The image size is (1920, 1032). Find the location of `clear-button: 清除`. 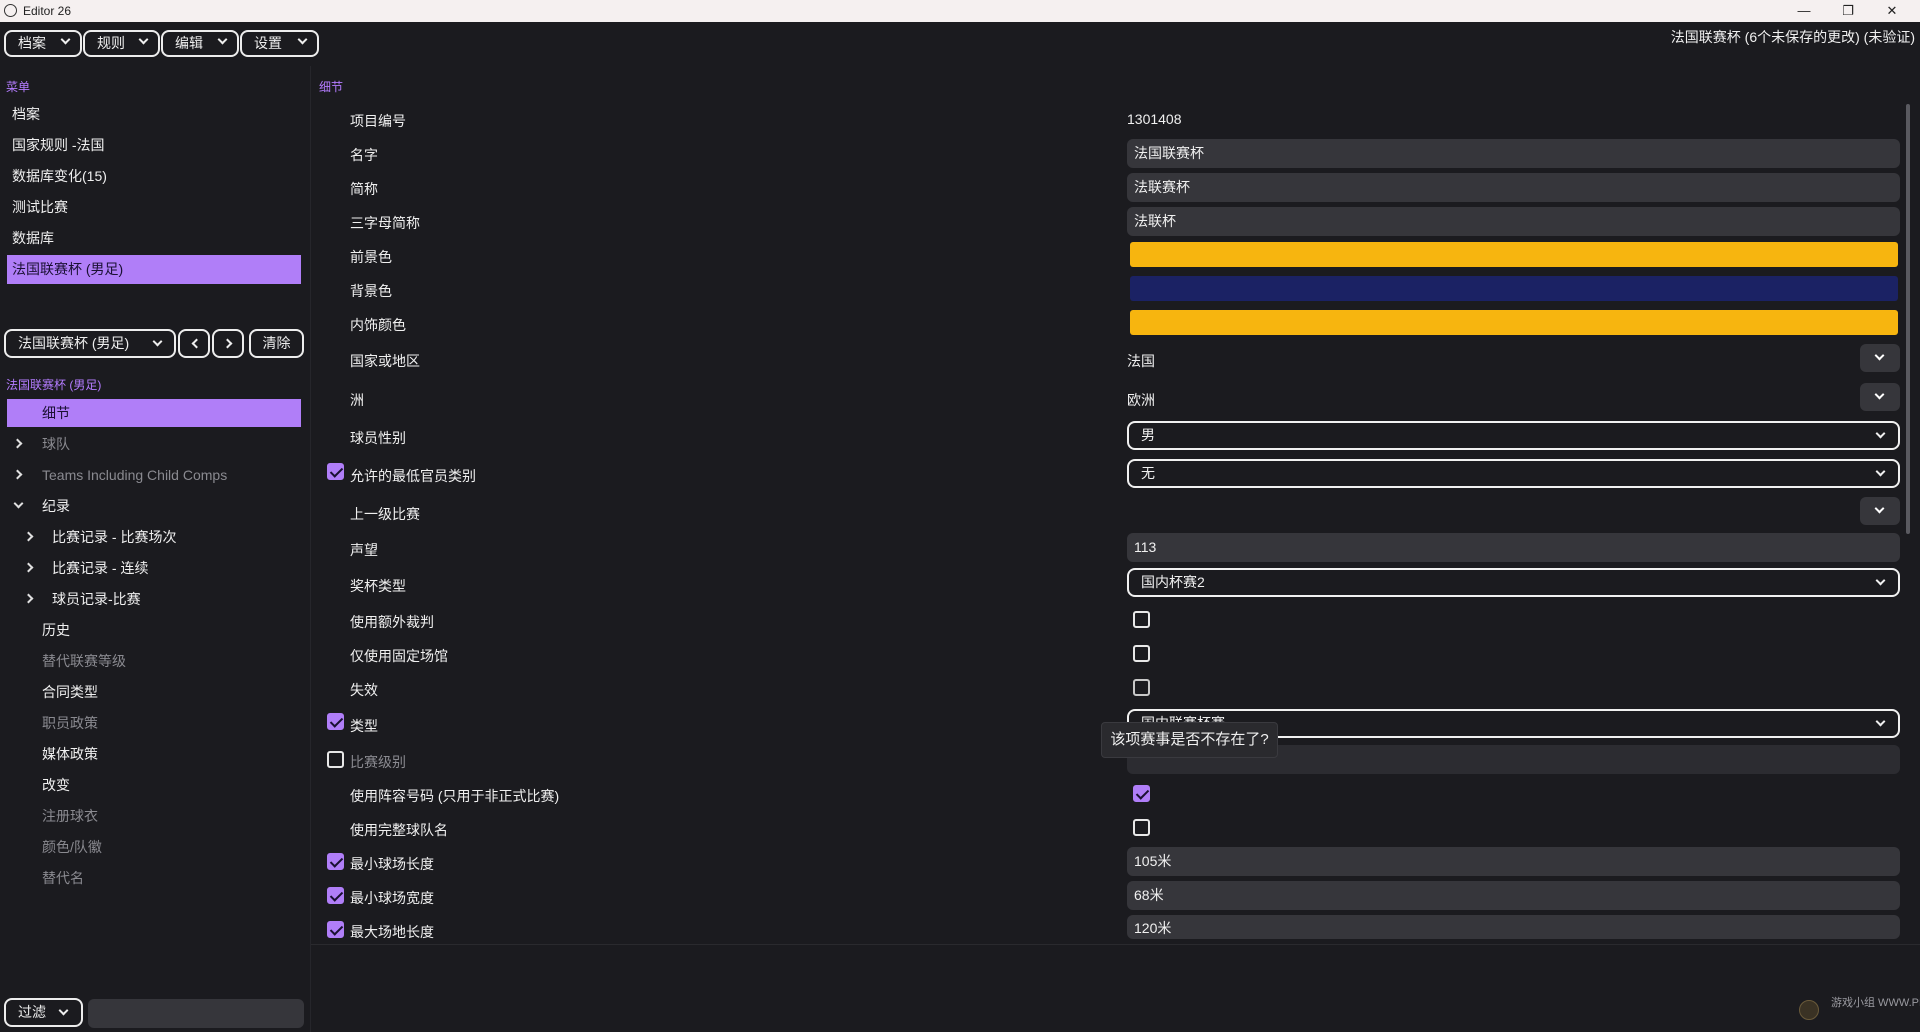

clear-button: 清除 is located at coordinates (276, 343).